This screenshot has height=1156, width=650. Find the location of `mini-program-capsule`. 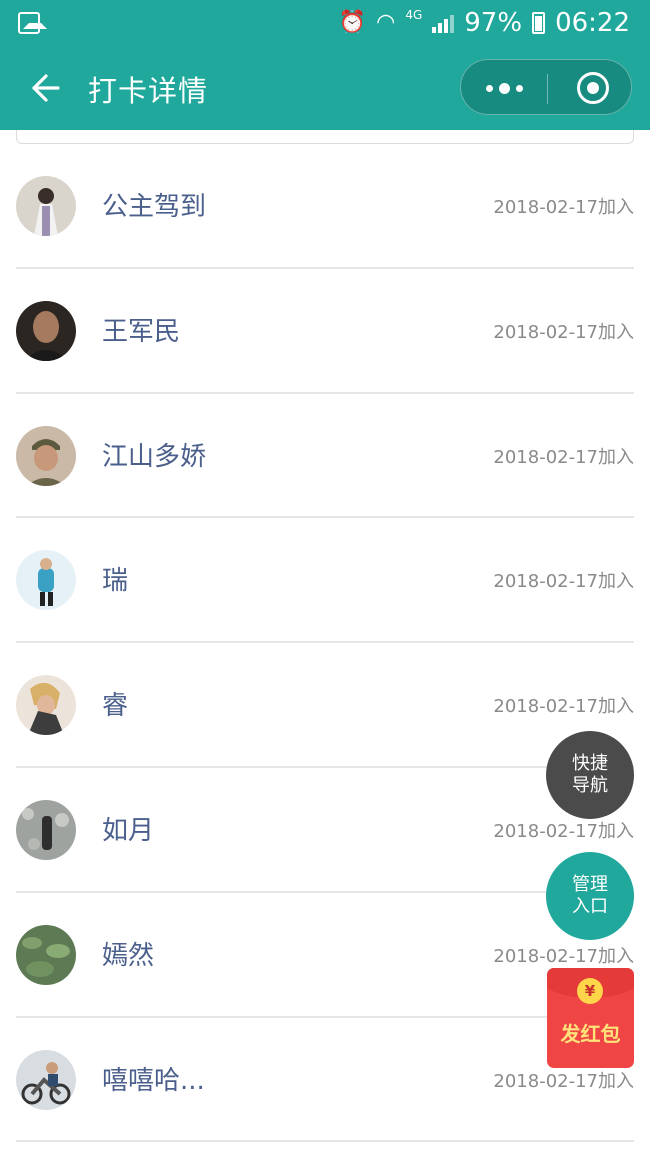

mini-program-capsule is located at coordinates (546, 87).